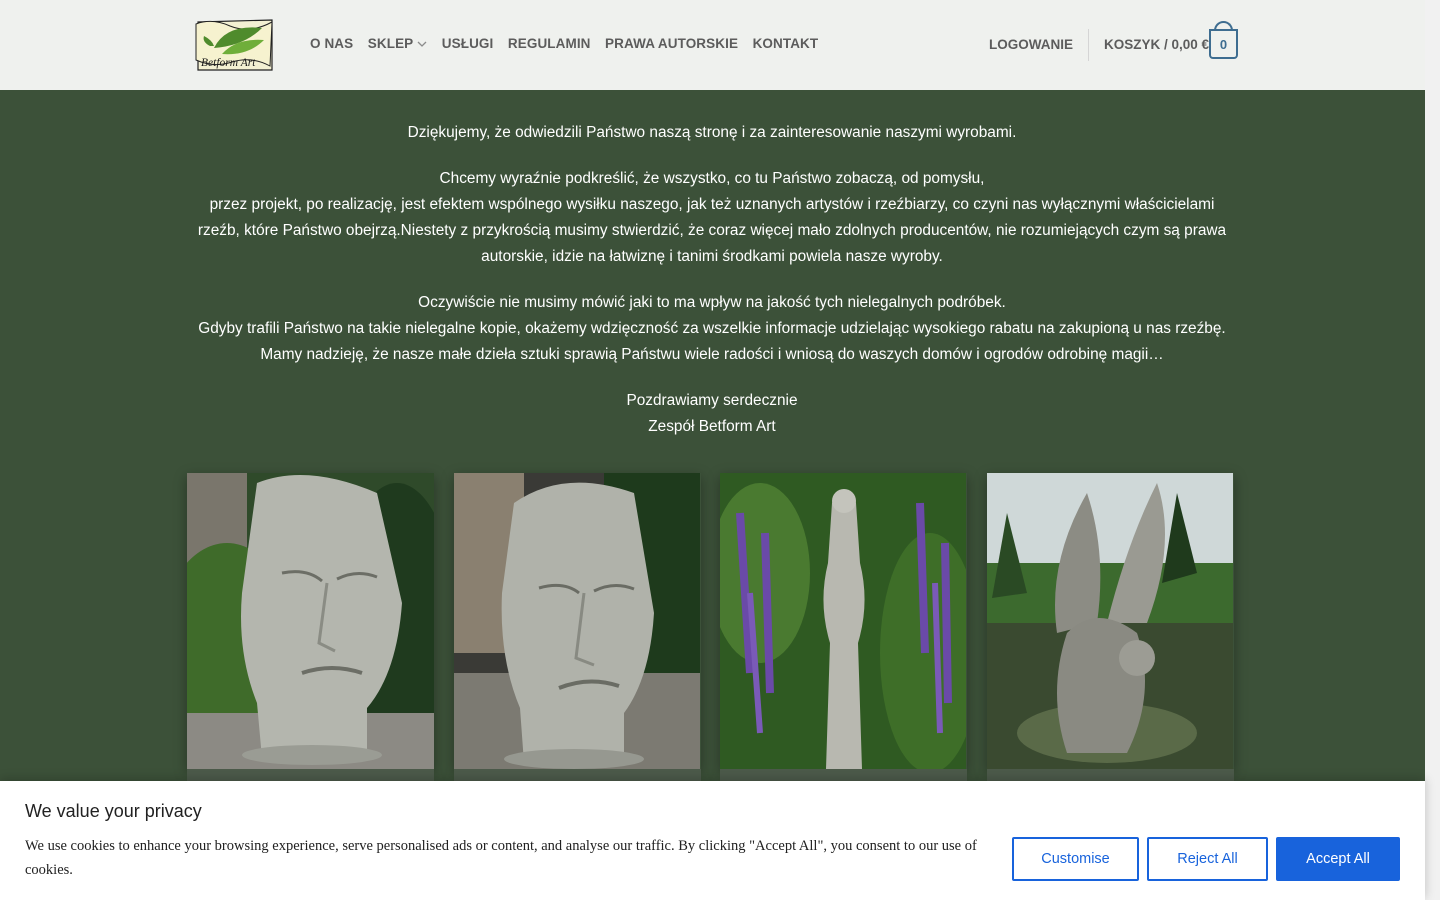  I want to click on nav-label: O NAS, so click(332, 43).